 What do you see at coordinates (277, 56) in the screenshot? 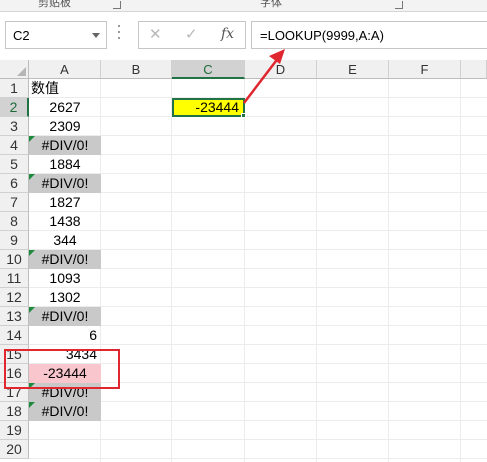
I see `arrow-head` at bounding box center [277, 56].